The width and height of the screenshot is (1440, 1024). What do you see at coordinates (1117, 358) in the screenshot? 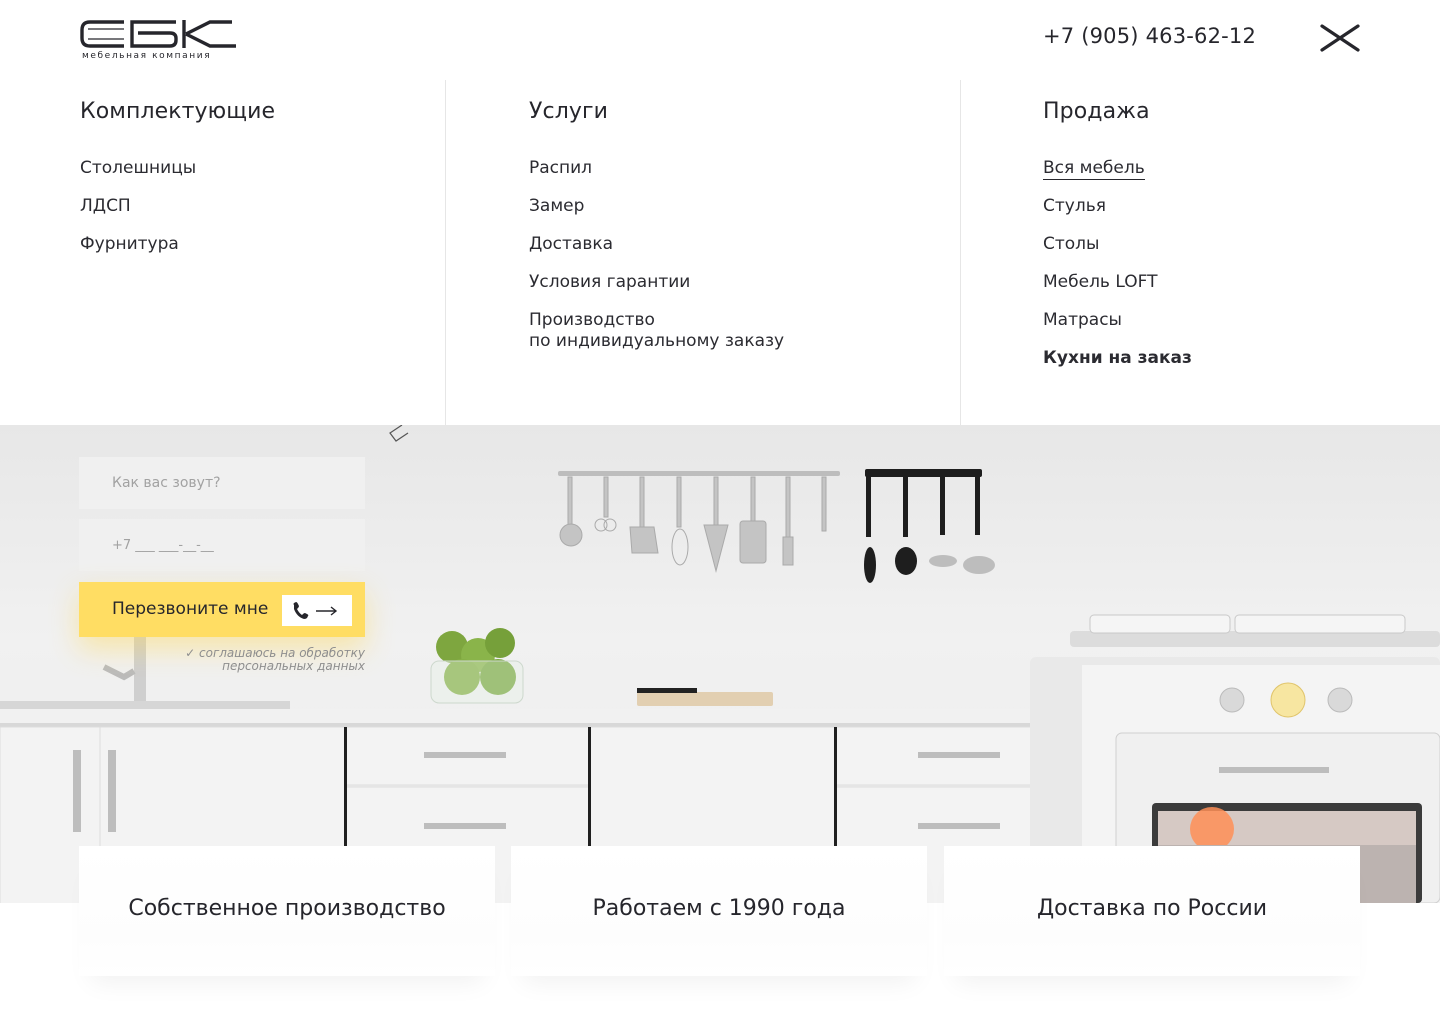
I see `menu-item-custom-kitchens: Кухни на заказ` at bounding box center [1117, 358].